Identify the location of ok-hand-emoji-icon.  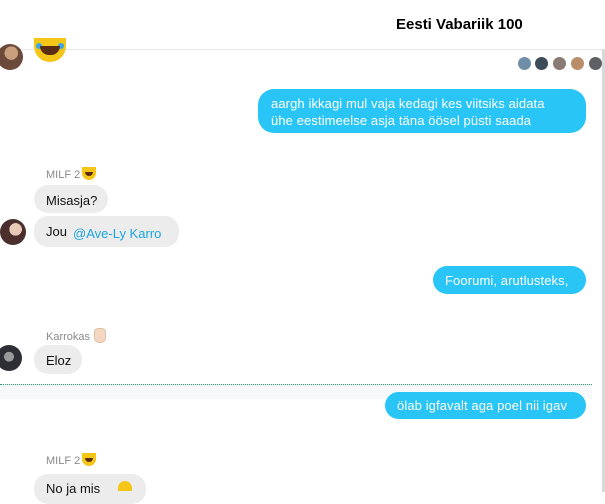
(100, 335).